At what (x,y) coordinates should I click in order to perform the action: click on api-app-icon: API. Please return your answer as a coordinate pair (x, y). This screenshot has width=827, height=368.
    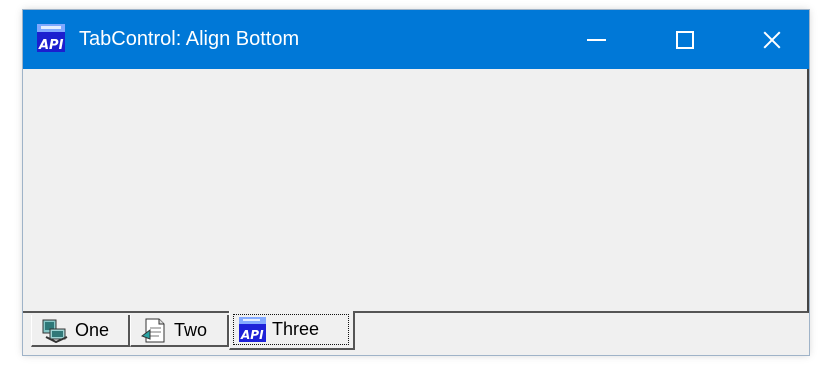
    Looking at the image, I should click on (51, 38).